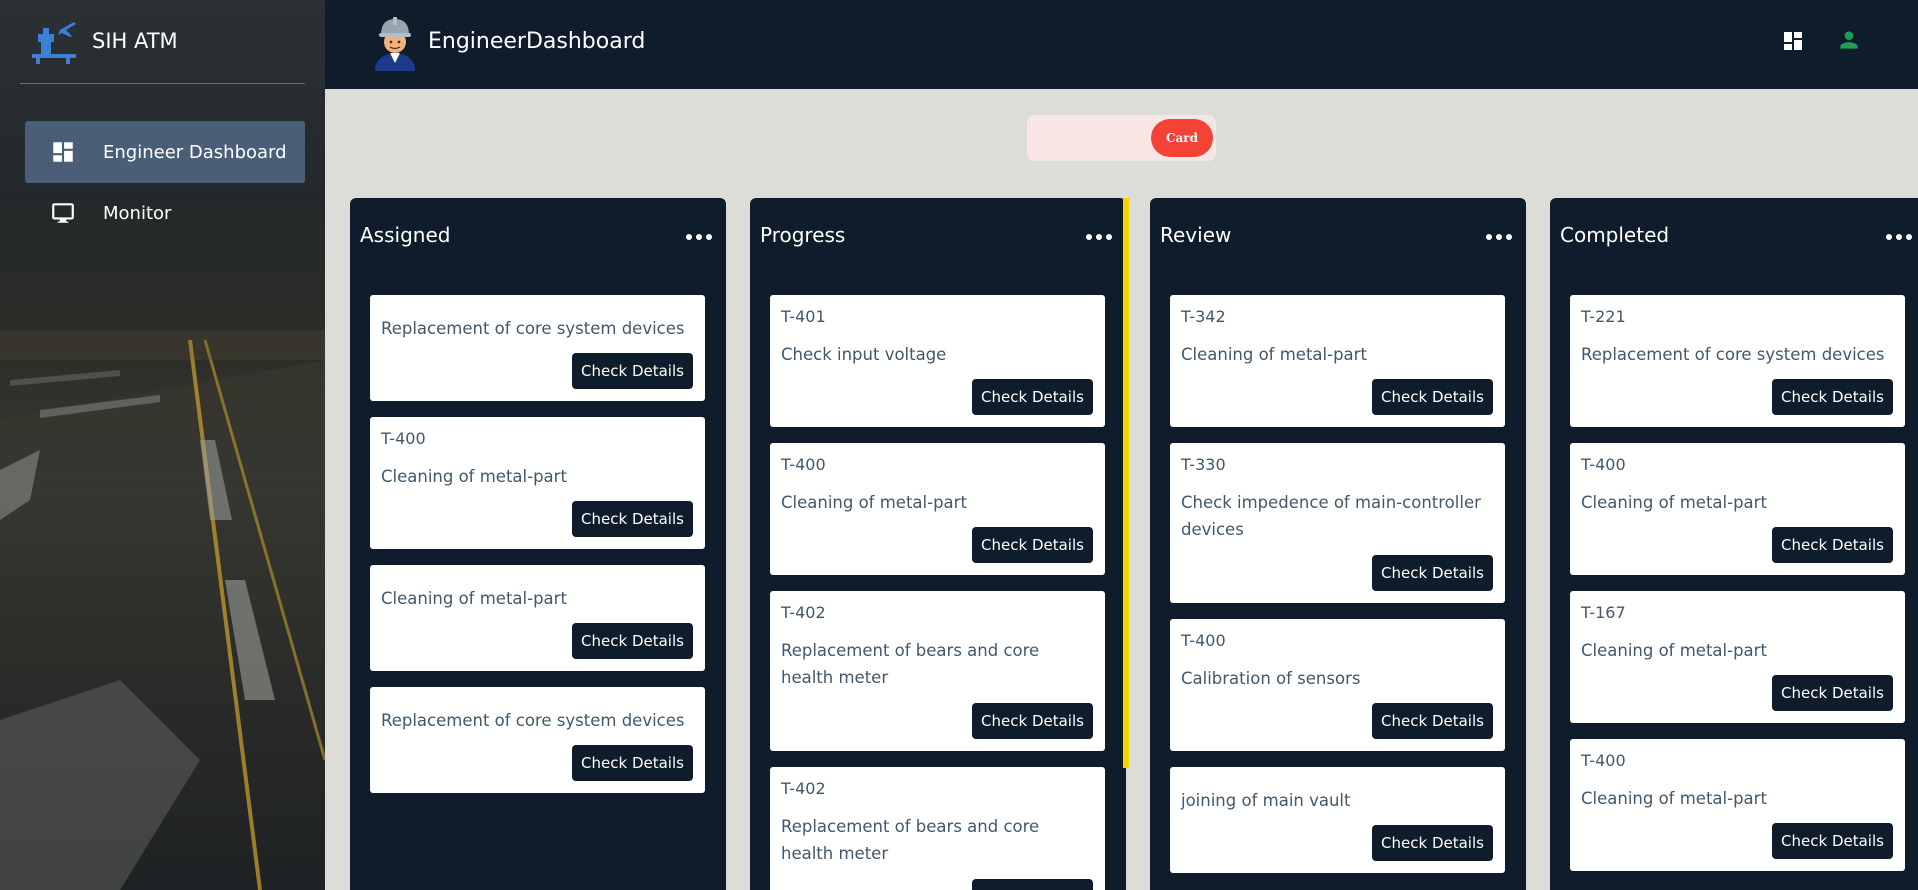  I want to click on page-title: EngineerDashboard, so click(537, 41).